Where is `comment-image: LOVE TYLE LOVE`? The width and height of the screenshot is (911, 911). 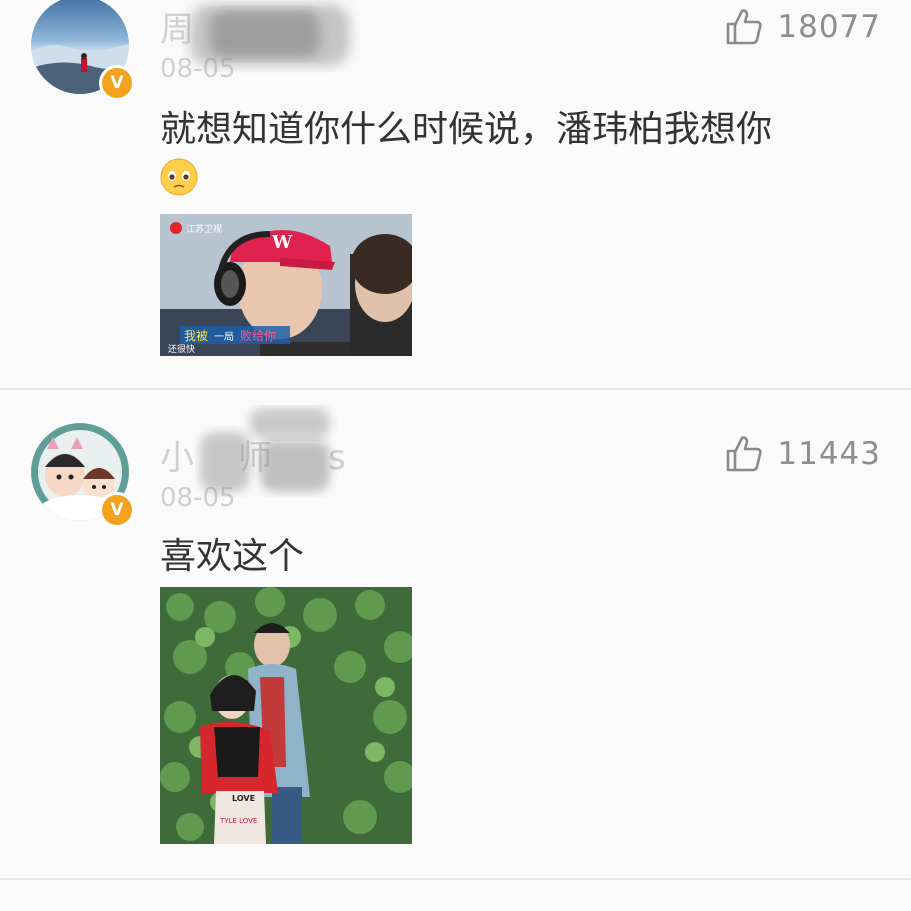
comment-image: LOVE TYLE LOVE is located at coordinates (286, 715).